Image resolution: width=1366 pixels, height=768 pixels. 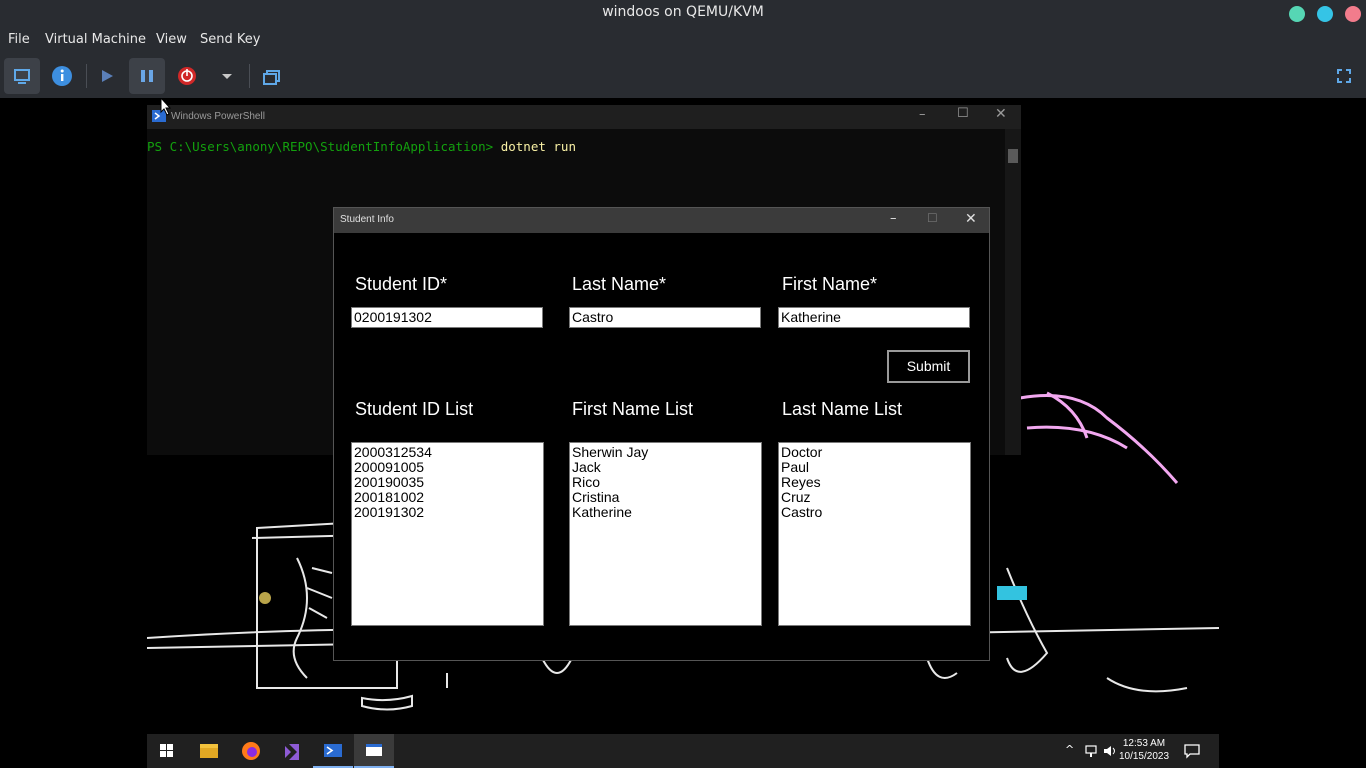 I want to click on run-icon, so click(x=107, y=76).